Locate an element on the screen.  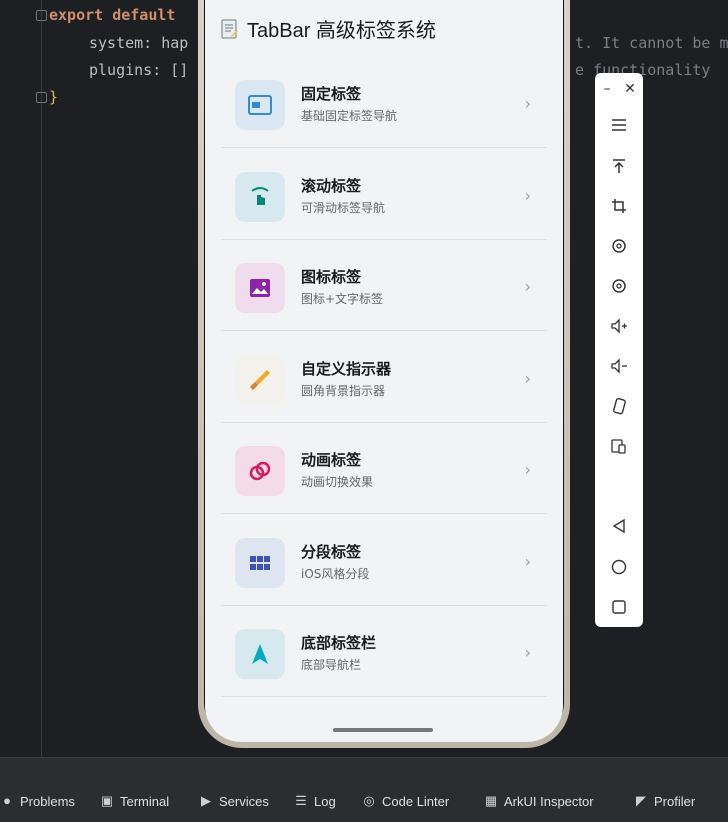
rings-icon is located at coordinates (260, 471).